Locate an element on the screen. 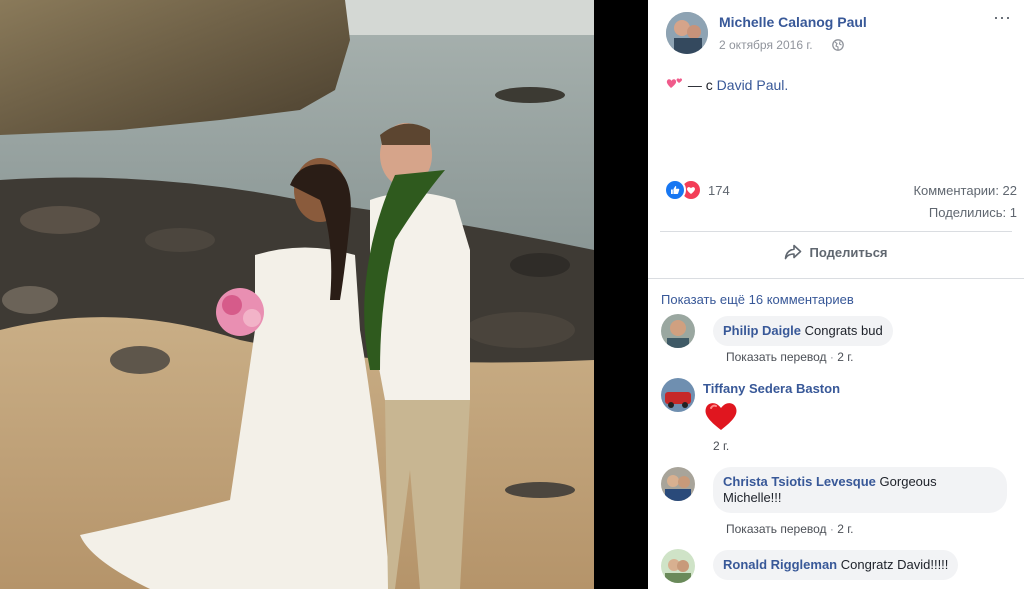 This screenshot has height=589, width=1024. post-caption: — с David Paul. is located at coordinates (727, 84).